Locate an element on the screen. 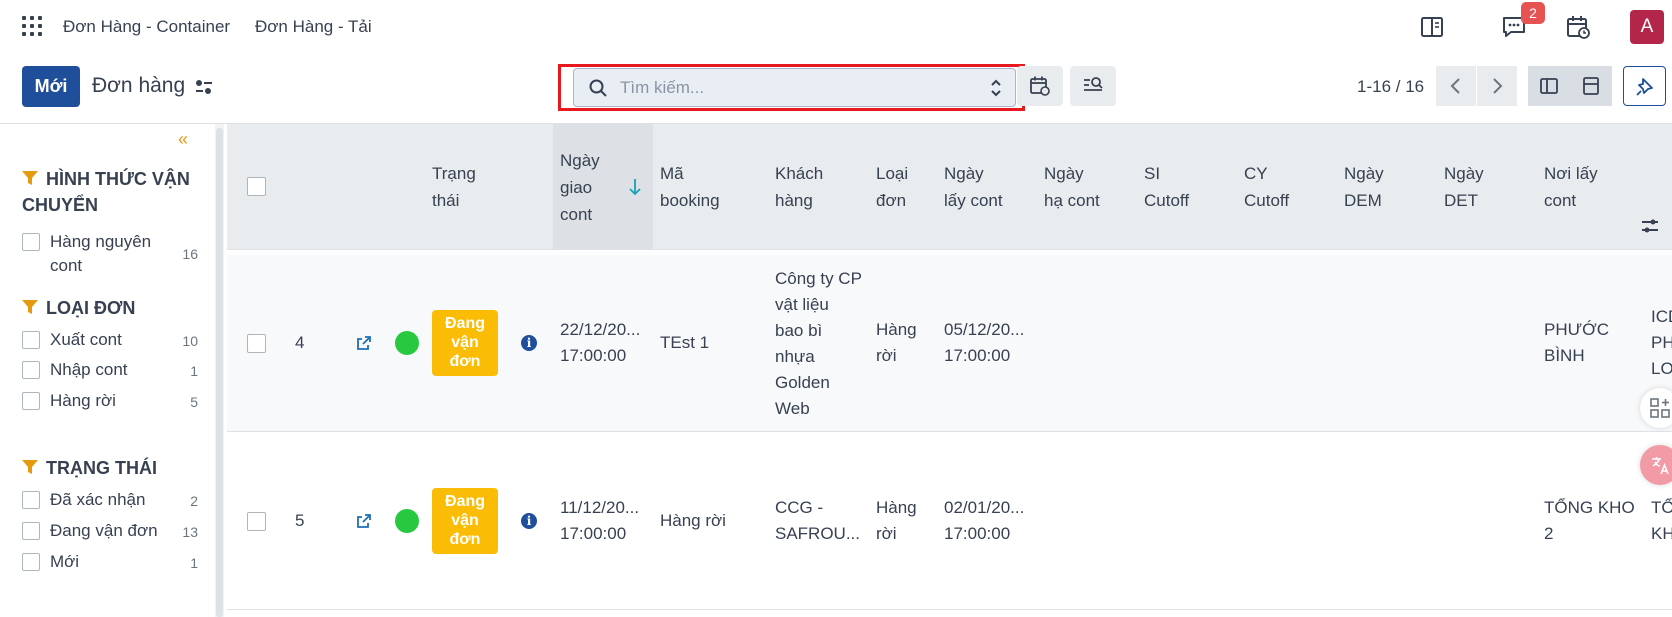 The image size is (1672, 617). messages-badge: 2 is located at coordinates (1533, 13).